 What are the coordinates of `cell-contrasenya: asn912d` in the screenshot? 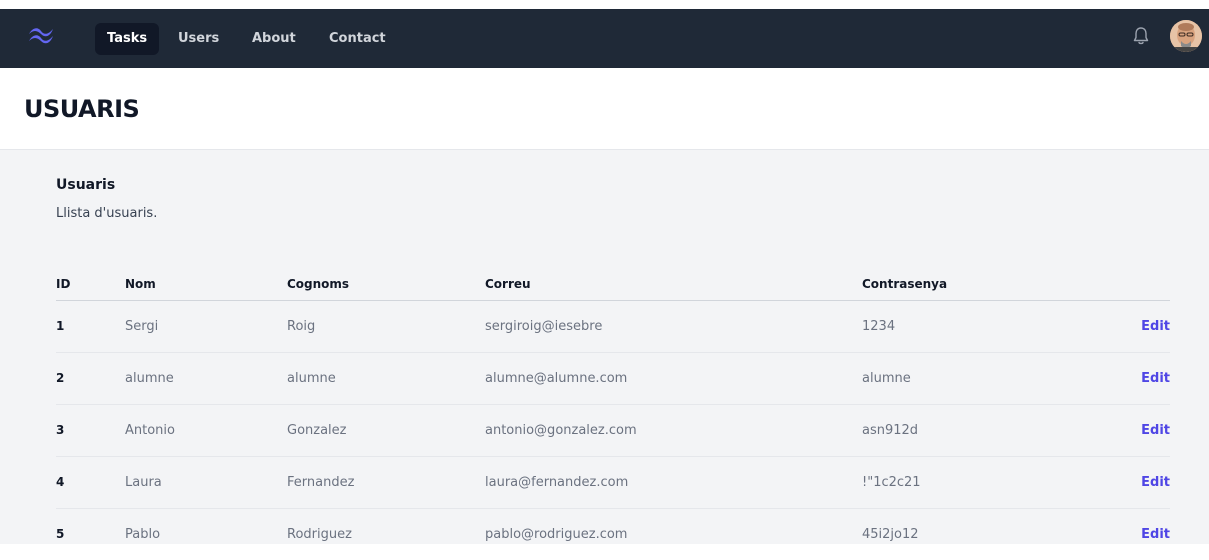 It's located at (890, 430).